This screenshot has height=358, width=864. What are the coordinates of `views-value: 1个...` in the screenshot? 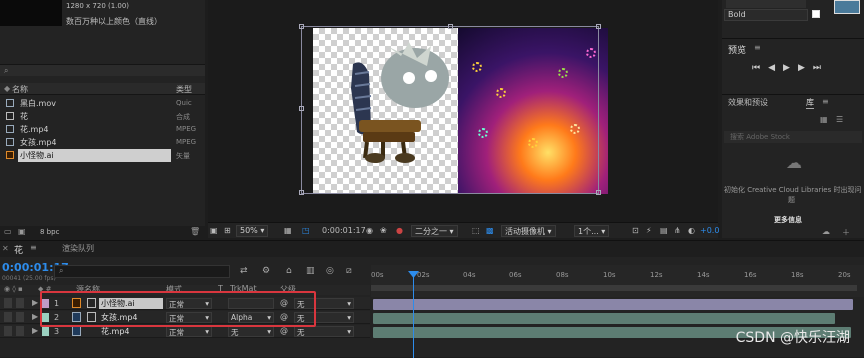 It's located at (588, 231).